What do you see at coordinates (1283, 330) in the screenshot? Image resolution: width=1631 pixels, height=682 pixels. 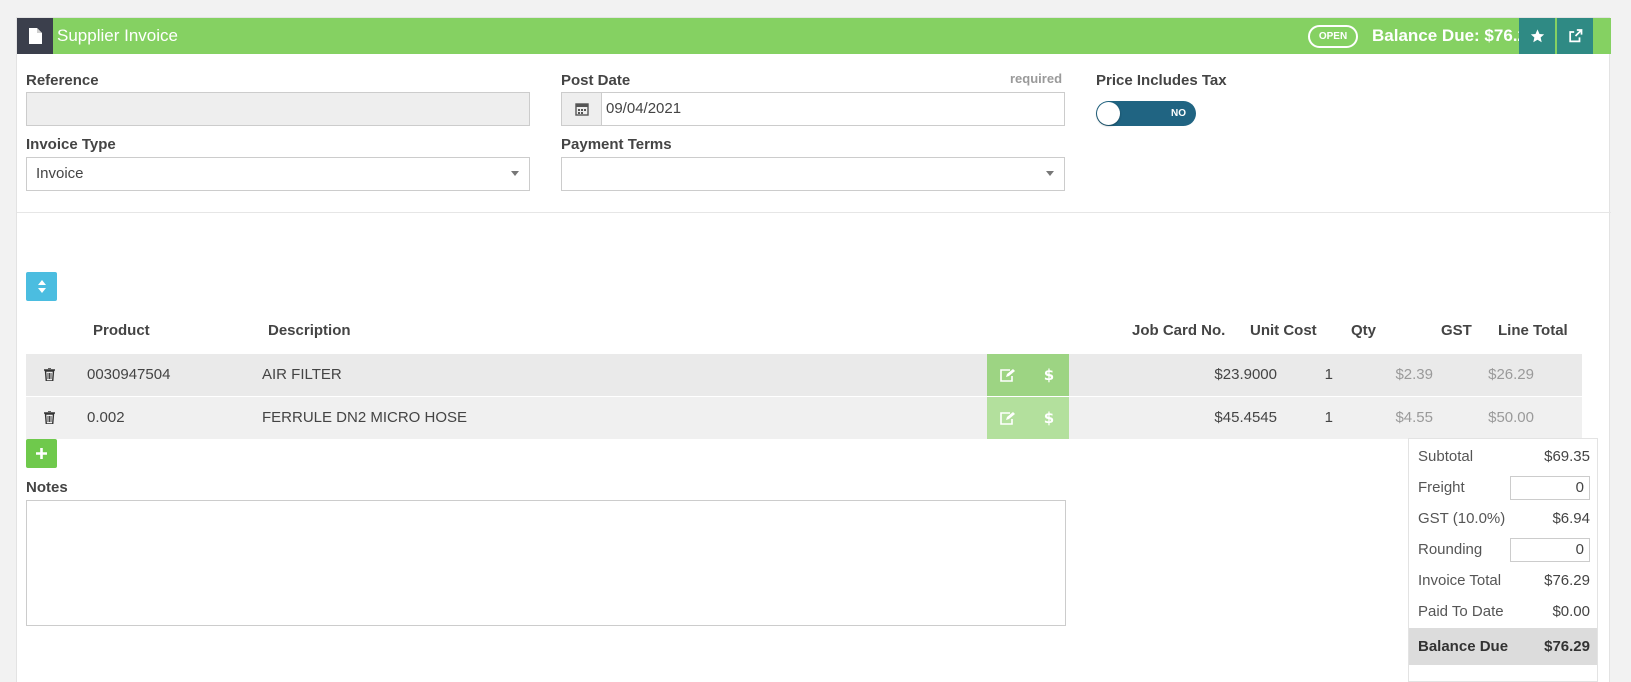 I see `col-header-unit-cost: Unit Cost` at bounding box center [1283, 330].